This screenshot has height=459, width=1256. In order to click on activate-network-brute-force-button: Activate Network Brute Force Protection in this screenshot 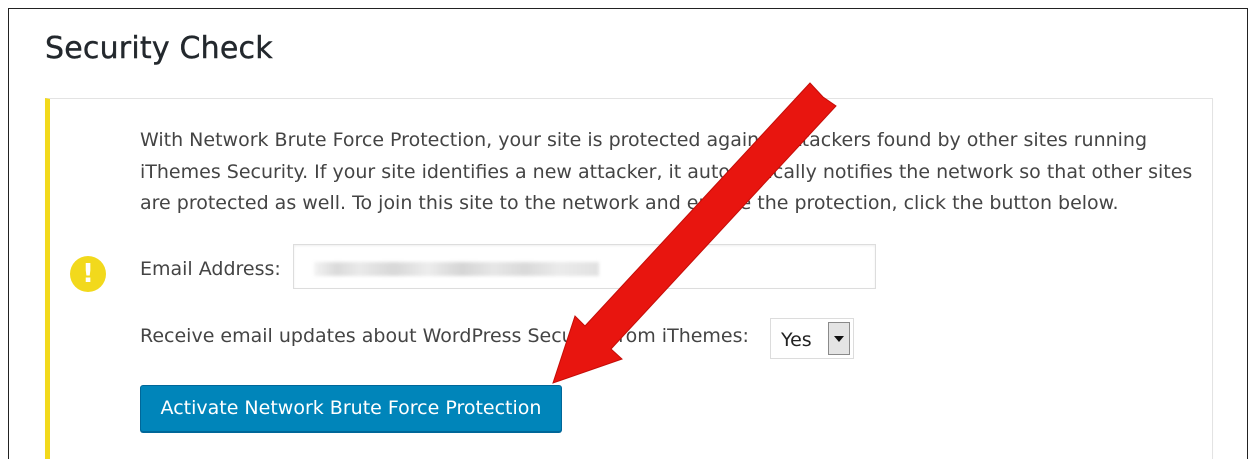, I will do `click(351, 408)`.